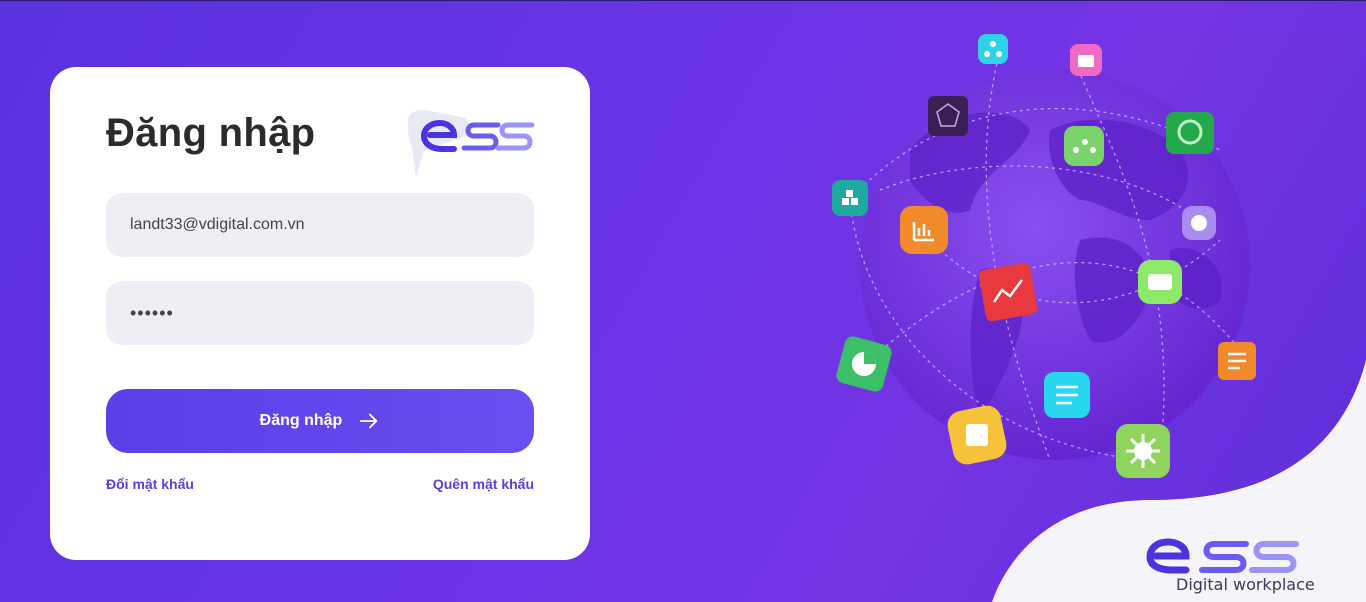  I want to click on card-icon, so click(1160, 282).